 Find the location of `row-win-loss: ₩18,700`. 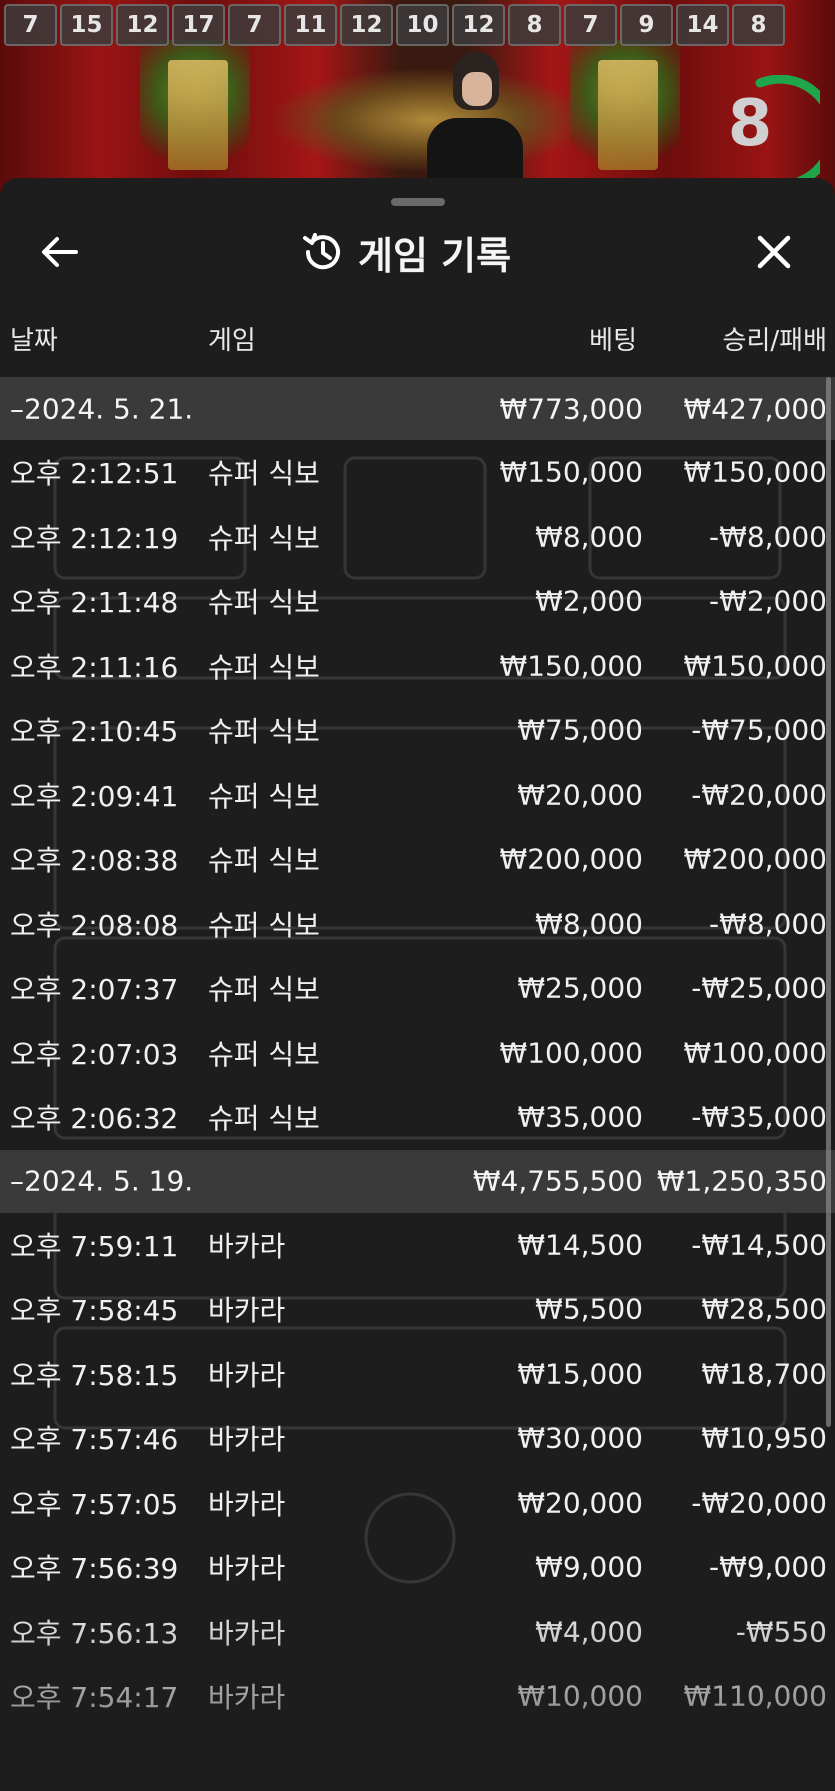

row-win-loss: ₩18,700 is located at coordinates (764, 1374).